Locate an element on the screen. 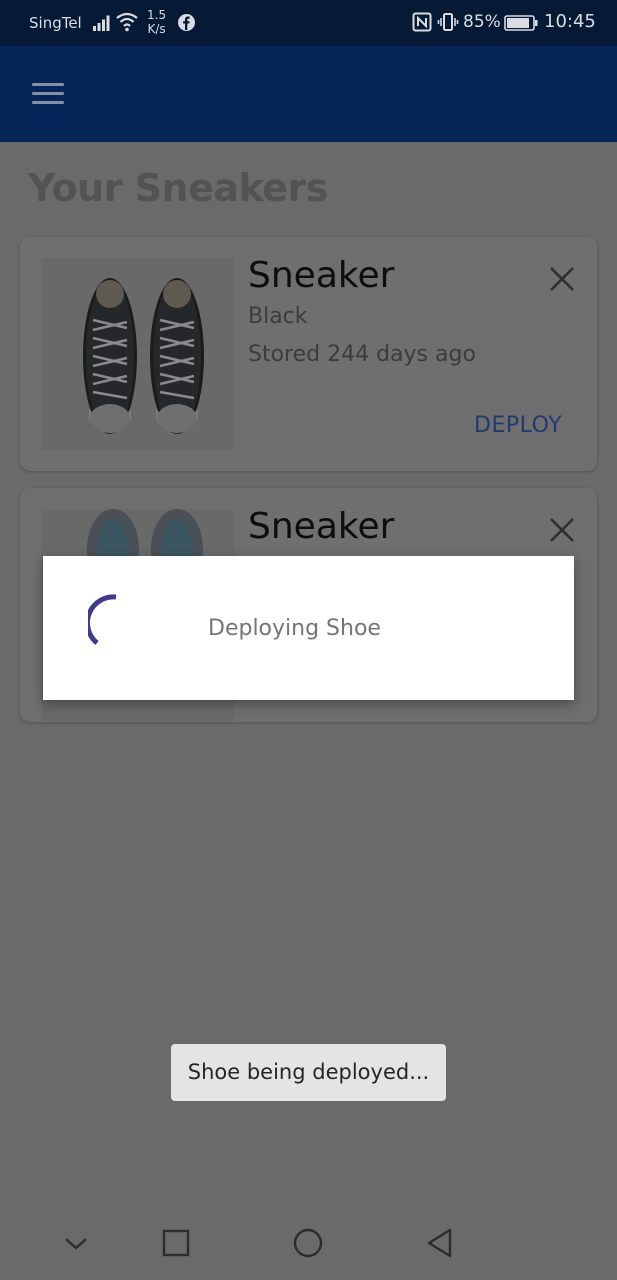  app-bar is located at coordinates (308, 94).